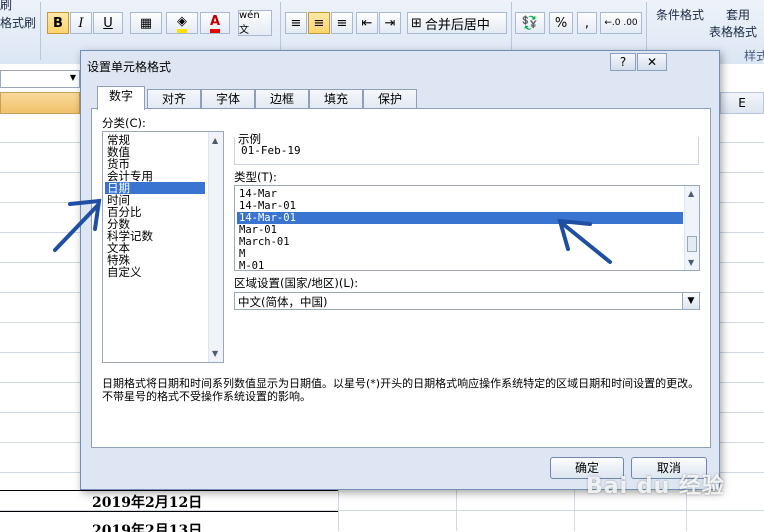 The height and width of the screenshot is (532, 764). I want to click on watermark: Bai du 经验, so click(655, 486).